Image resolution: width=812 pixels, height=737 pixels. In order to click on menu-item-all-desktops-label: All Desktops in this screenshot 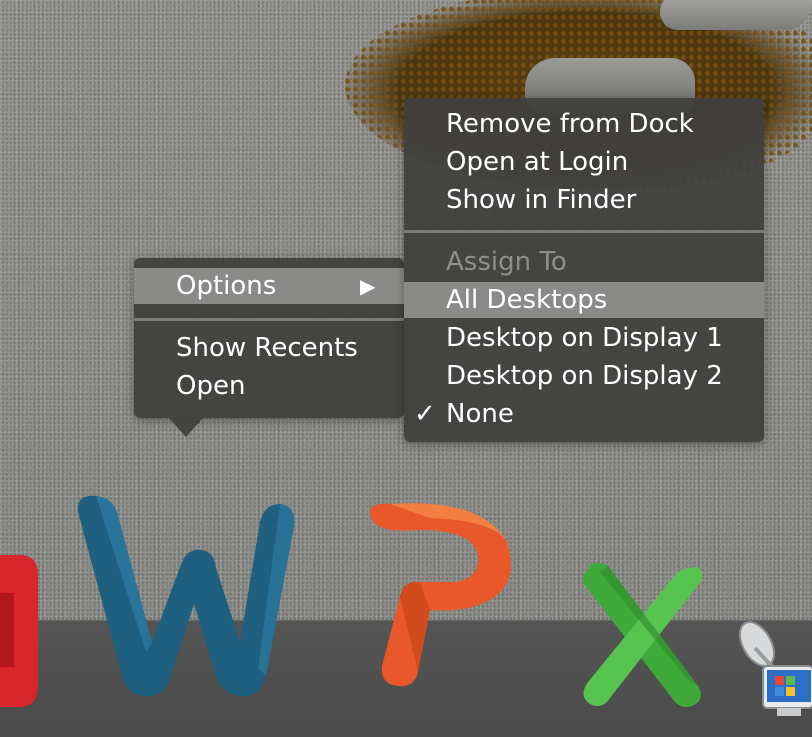, I will do `click(527, 300)`.